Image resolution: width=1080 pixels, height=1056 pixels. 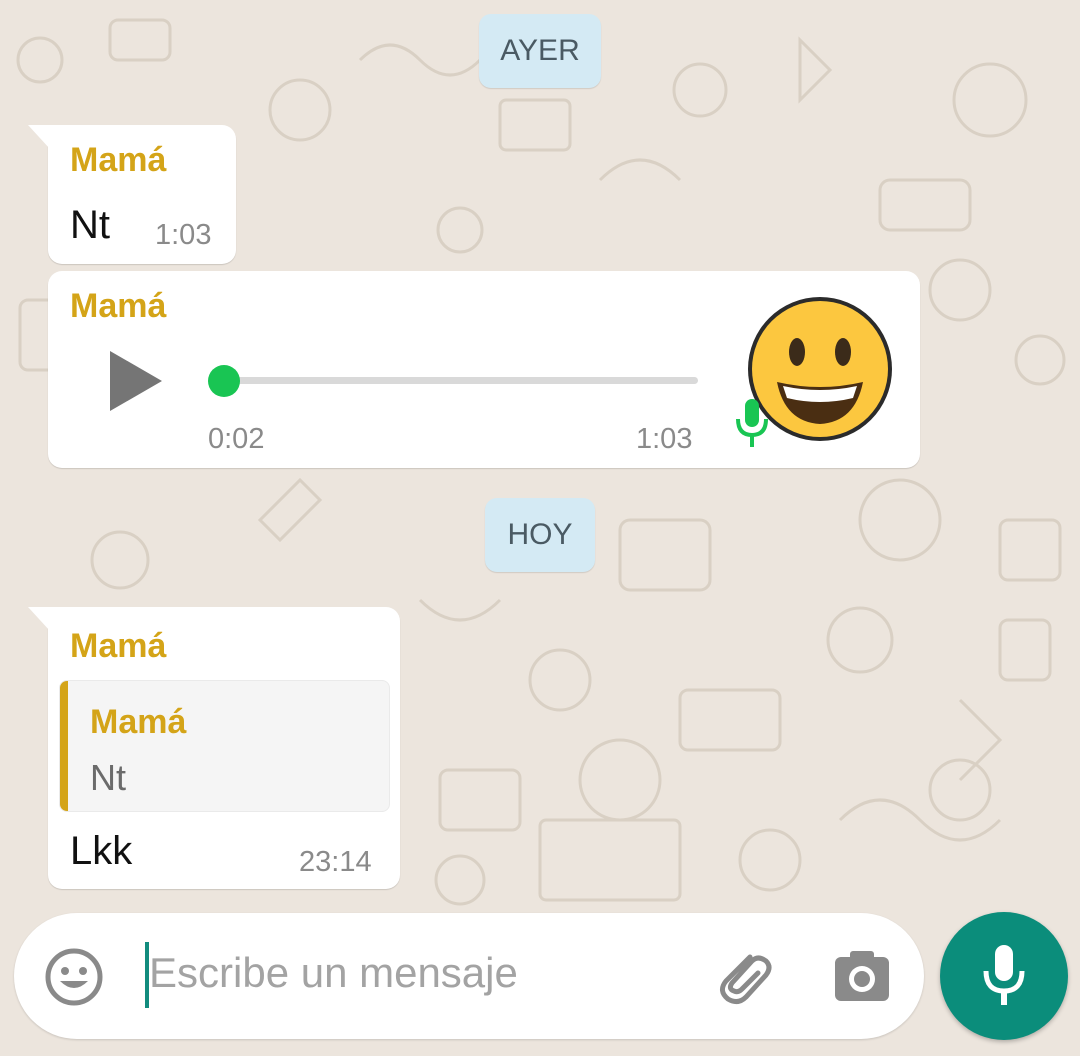 What do you see at coordinates (90, 225) in the screenshot?
I see `message-text: Nt` at bounding box center [90, 225].